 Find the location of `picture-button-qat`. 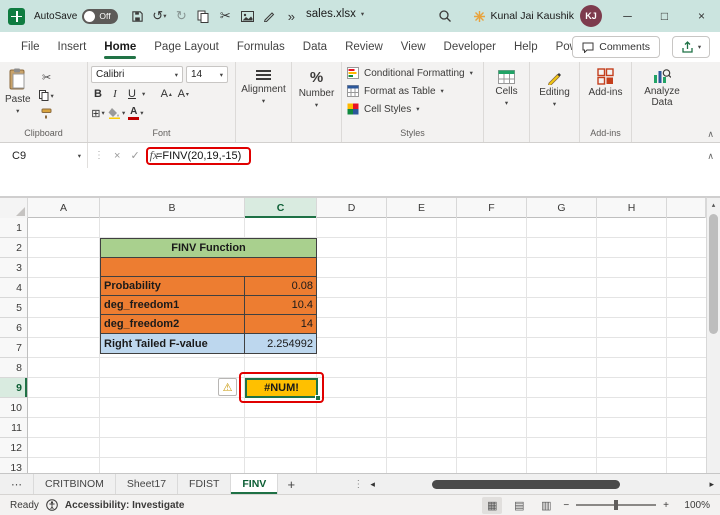

picture-button-qat is located at coordinates (247, 16).